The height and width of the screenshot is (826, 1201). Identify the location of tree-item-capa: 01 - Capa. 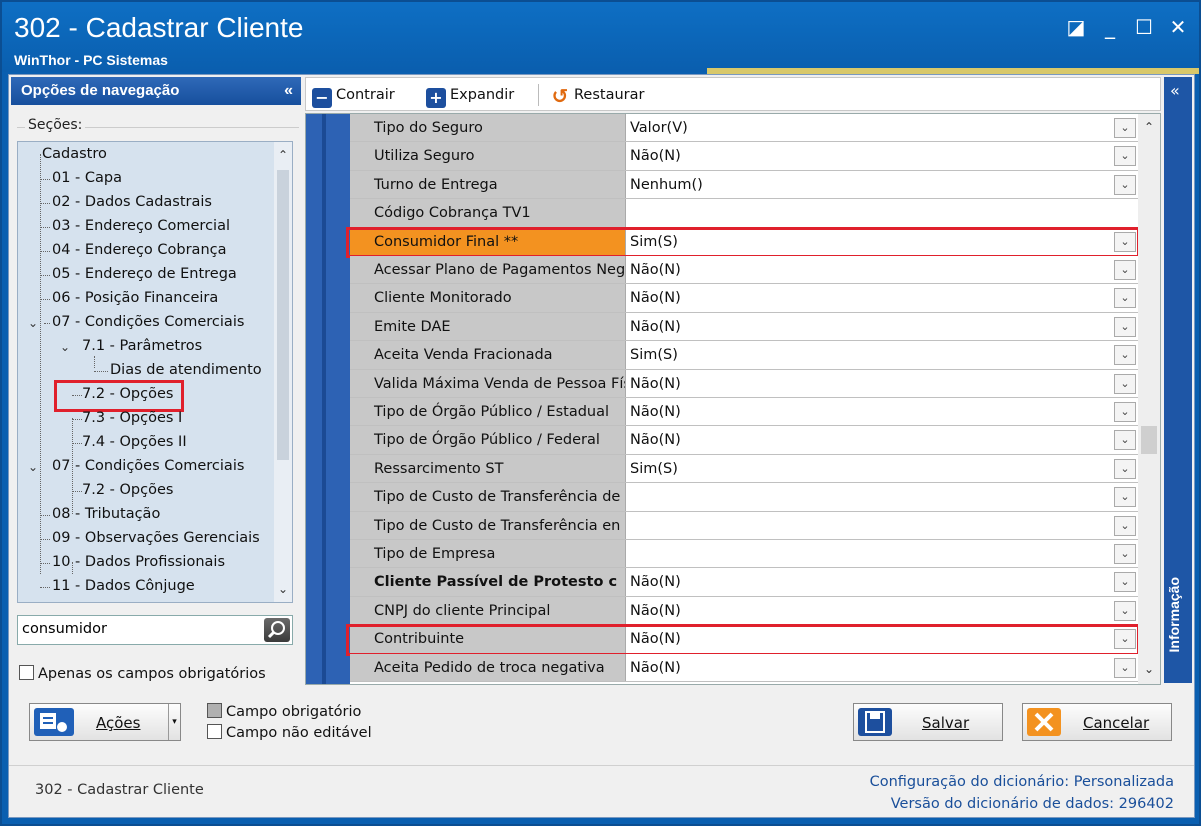
(87, 178).